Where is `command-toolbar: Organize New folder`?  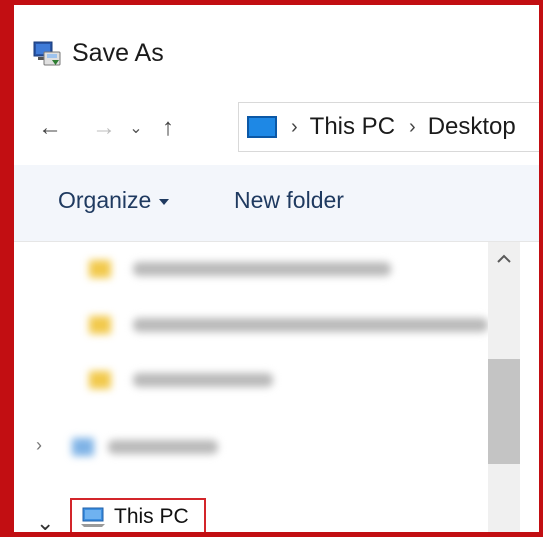
command-toolbar: Organize New folder is located at coordinates (276, 203).